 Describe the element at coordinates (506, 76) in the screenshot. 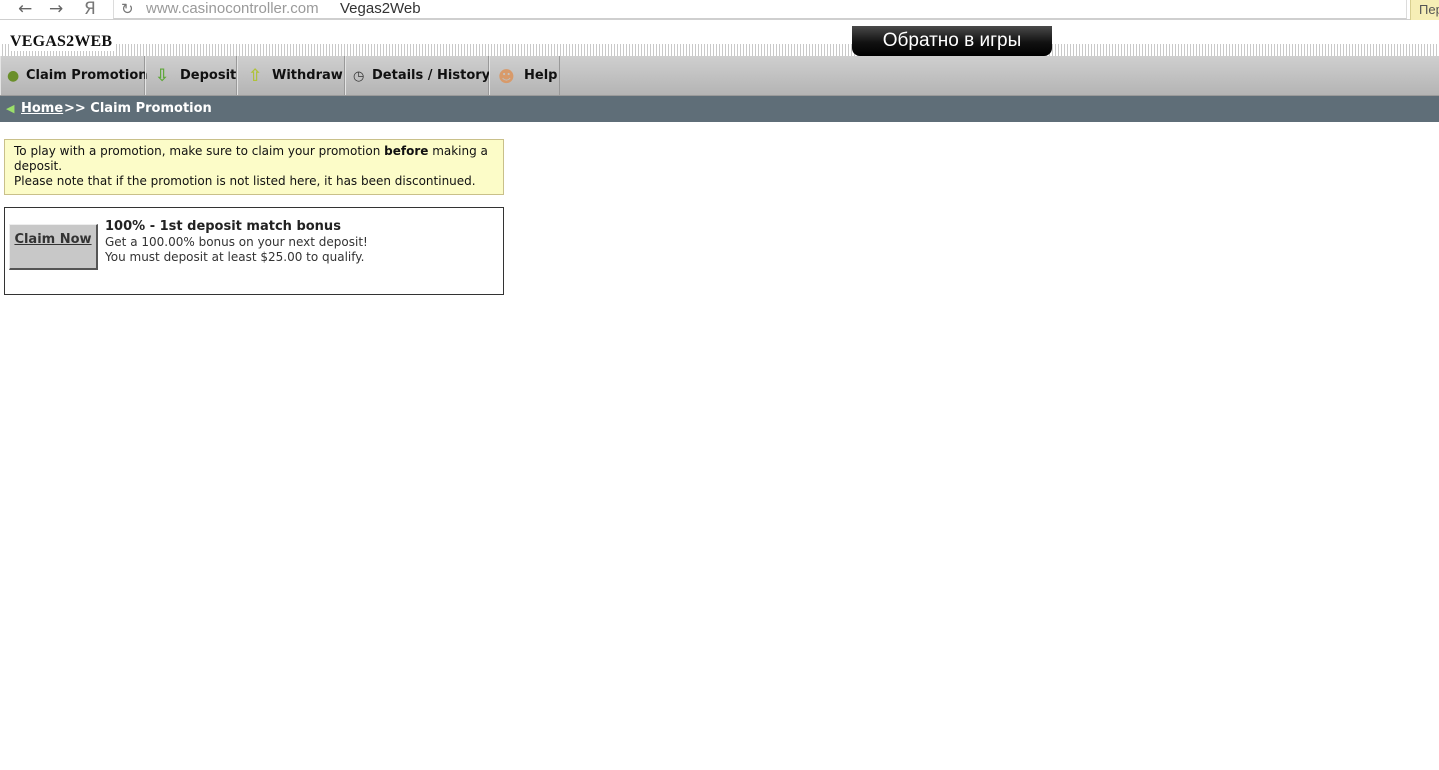

I see `person-icon: ☻` at that location.